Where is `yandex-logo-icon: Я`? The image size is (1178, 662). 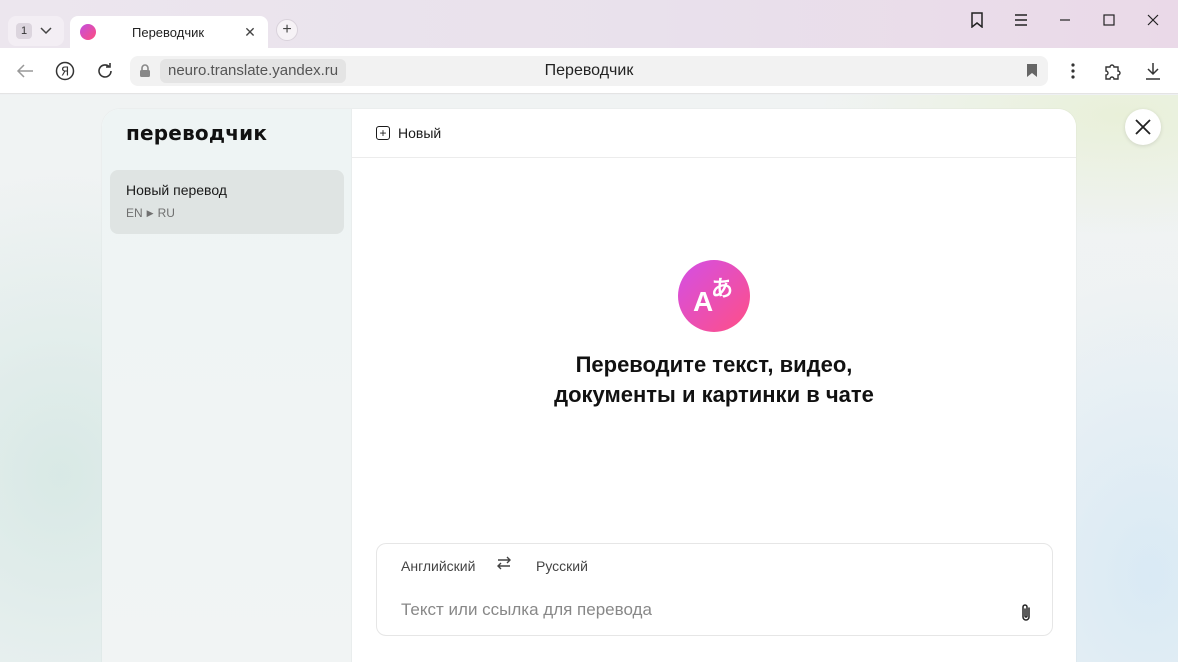 yandex-logo-icon: Я is located at coordinates (65, 71).